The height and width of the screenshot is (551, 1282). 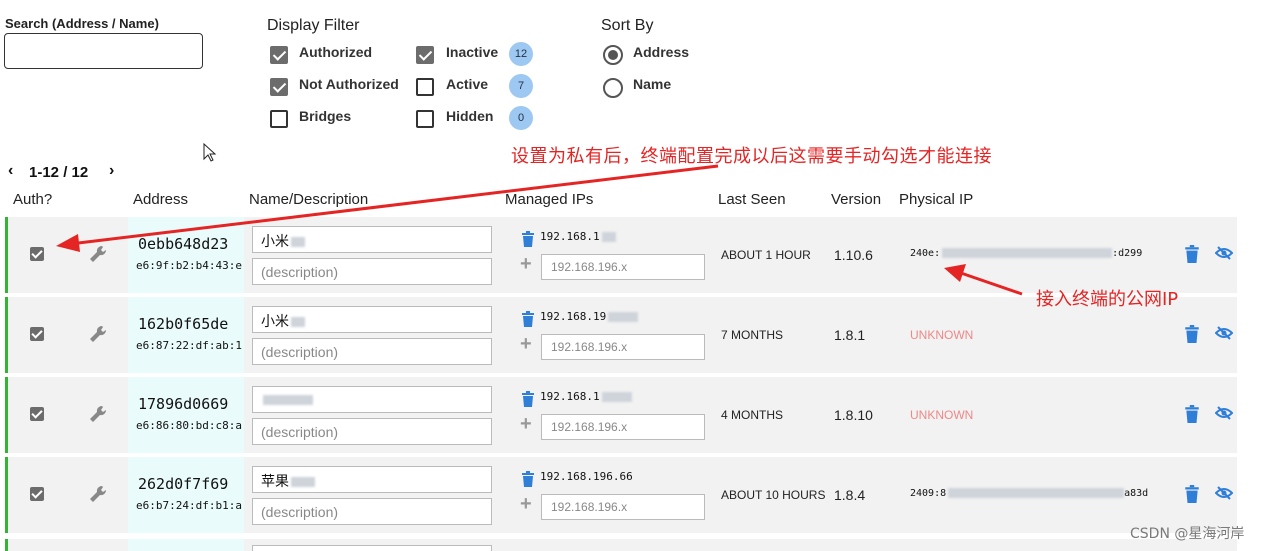 I want to click on last-seen: ABOUT 1 HOUR, so click(x=766, y=255).